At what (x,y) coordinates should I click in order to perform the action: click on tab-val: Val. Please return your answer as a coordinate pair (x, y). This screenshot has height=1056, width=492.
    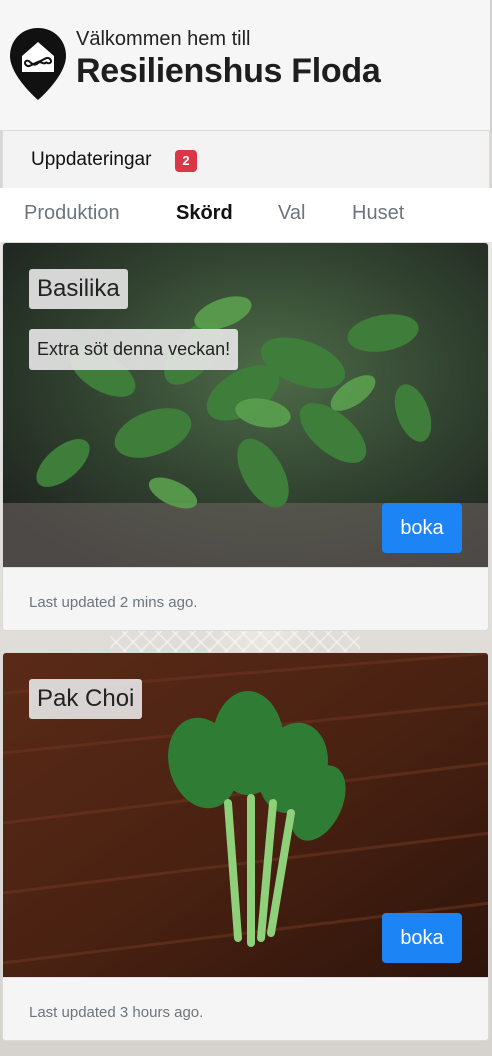
    Looking at the image, I should click on (291, 213).